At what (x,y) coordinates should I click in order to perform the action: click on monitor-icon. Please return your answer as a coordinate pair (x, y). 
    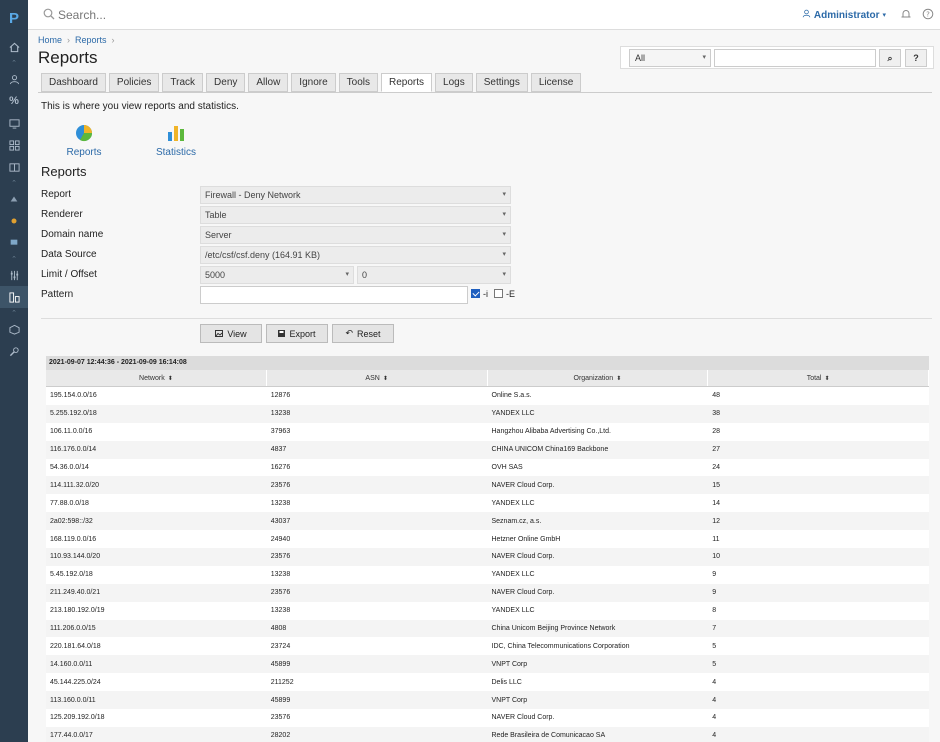
    Looking at the image, I should click on (14, 123).